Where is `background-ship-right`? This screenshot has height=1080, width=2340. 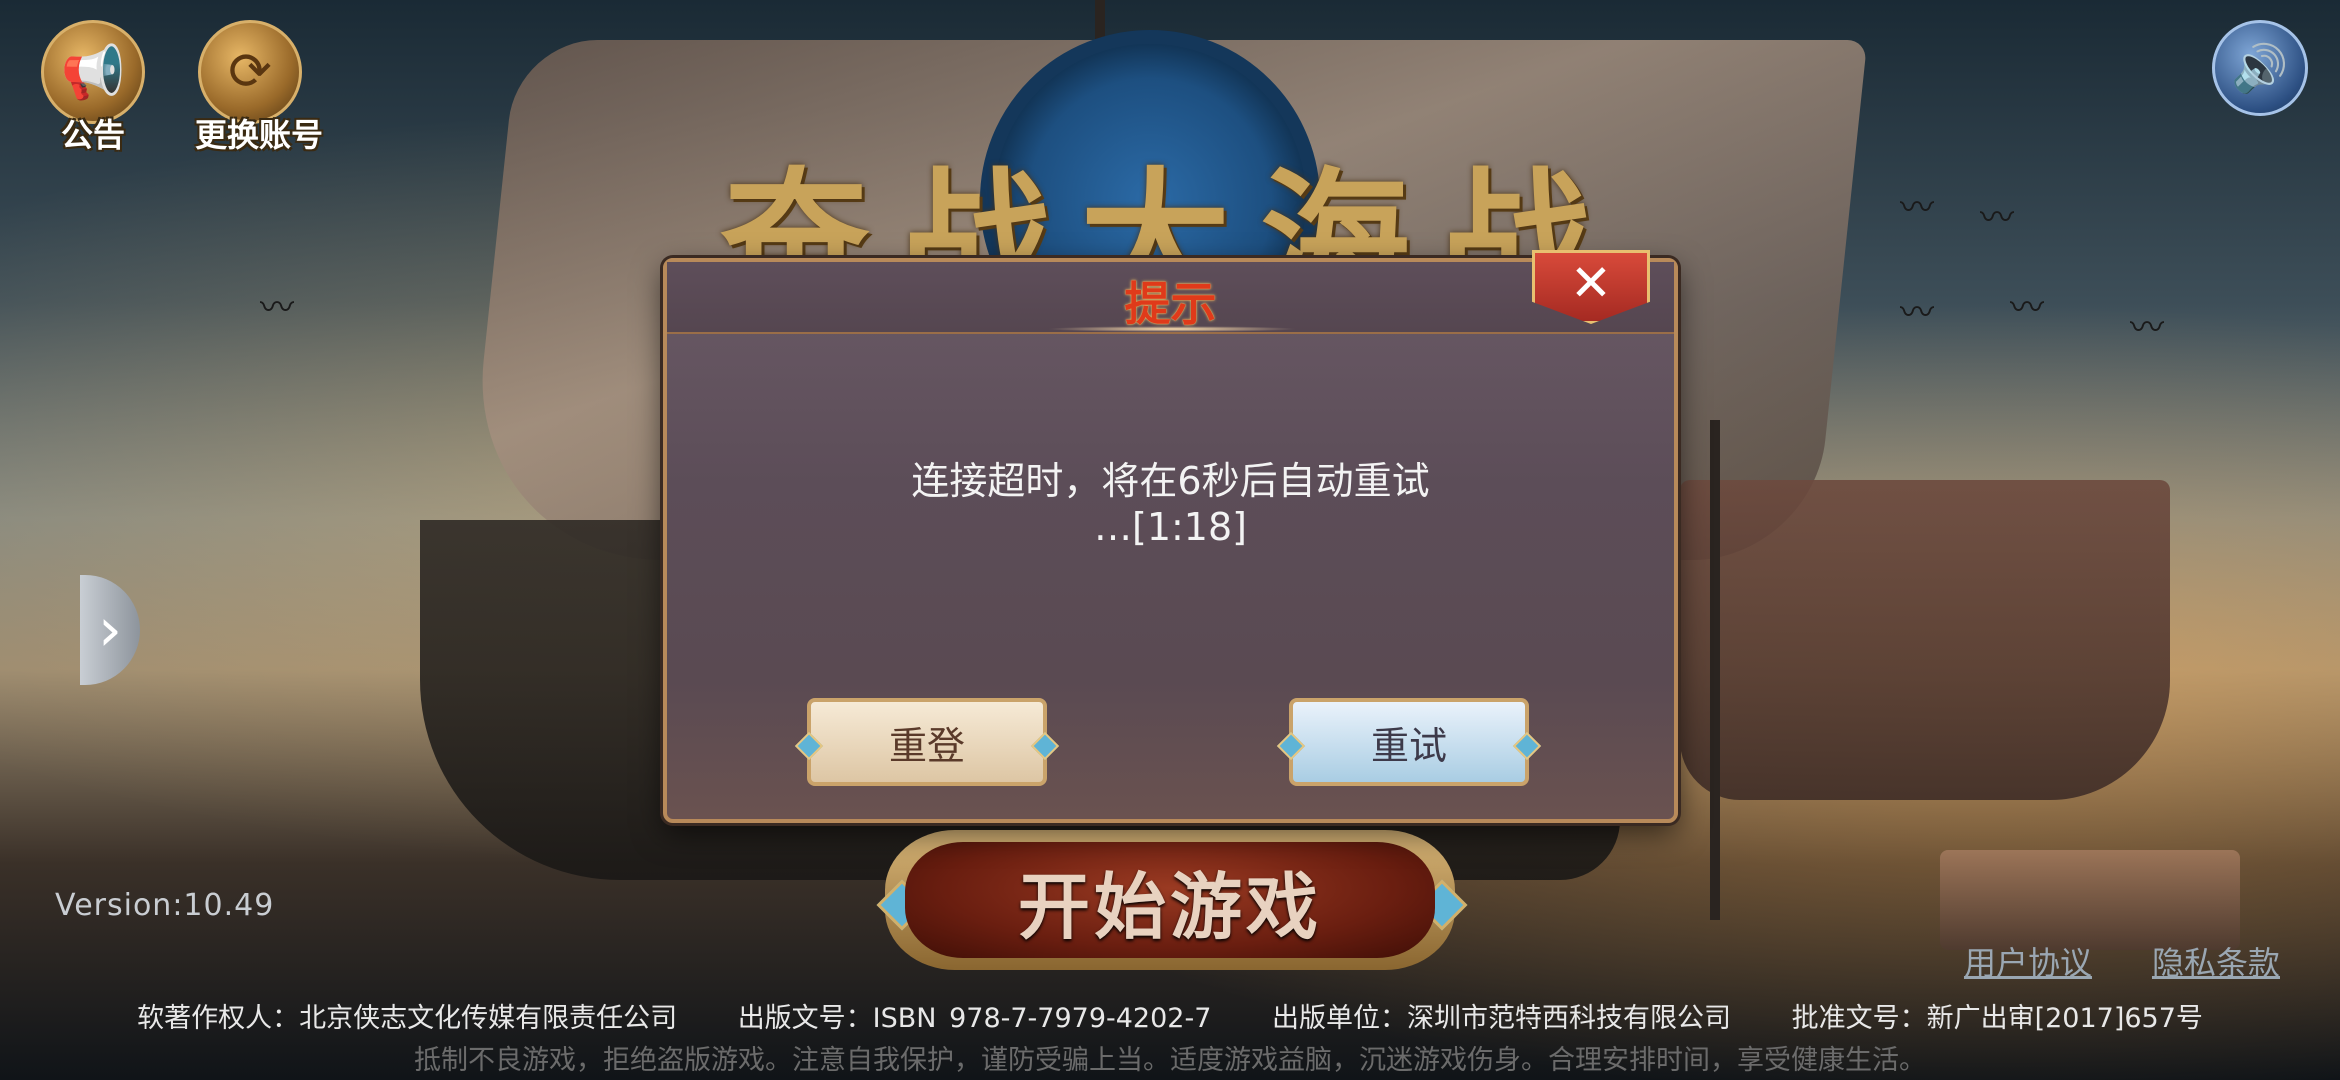 background-ship-right is located at coordinates (1925, 640).